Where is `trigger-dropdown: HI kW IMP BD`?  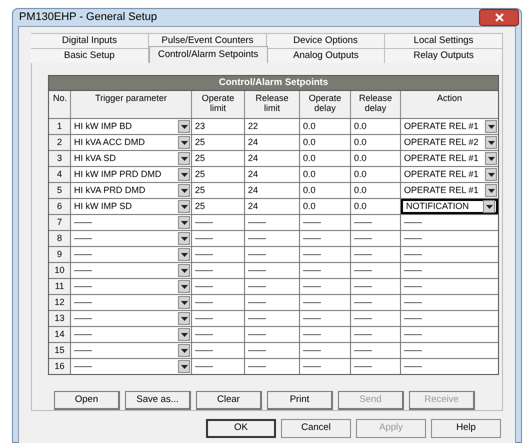 trigger-dropdown: HI kW IMP BD is located at coordinates (131, 126).